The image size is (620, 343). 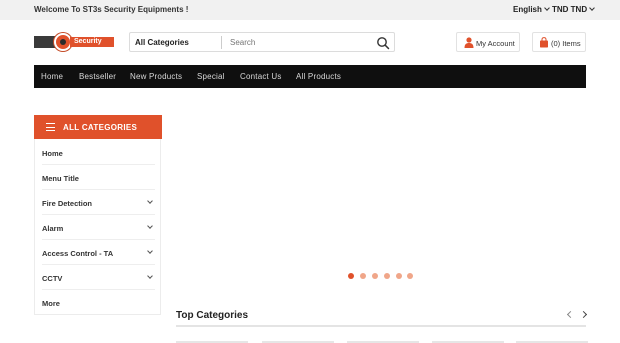 What do you see at coordinates (98, 202) in the screenshot?
I see `category-item-fire-detection: Fire Detection` at bounding box center [98, 202].